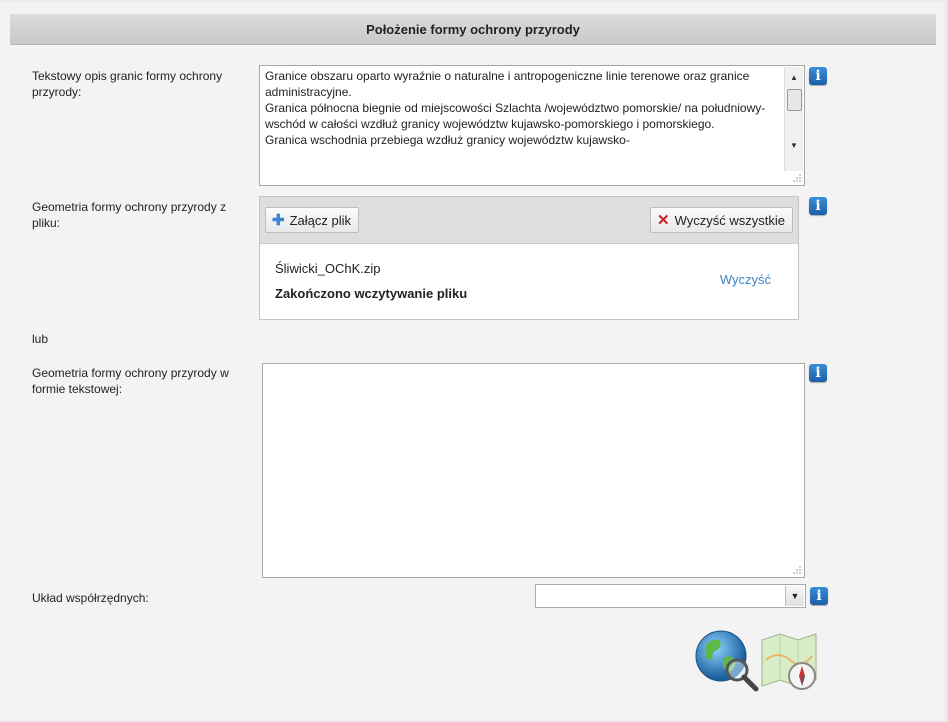  What do you see at coordinates (794, 77) in the screenshot?
I see `scroll-up-icon: ▲` at bounding box center [794, 77].